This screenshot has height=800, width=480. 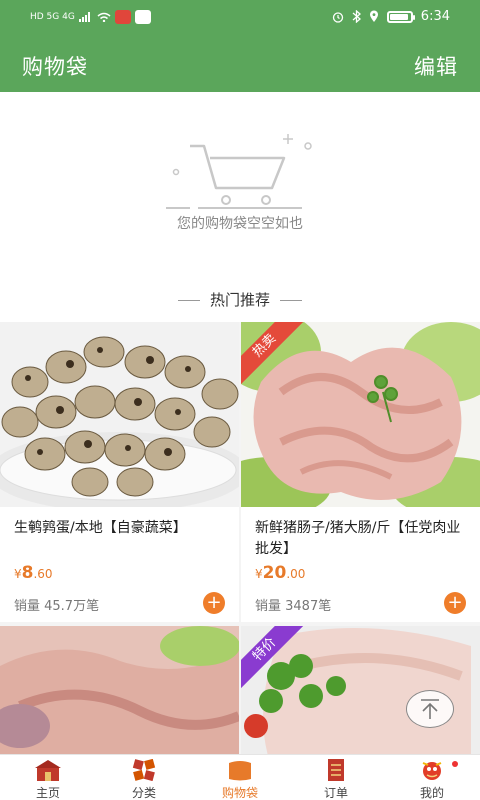 I want to click on product-image-pork-meat, so click(x=119, y=690).